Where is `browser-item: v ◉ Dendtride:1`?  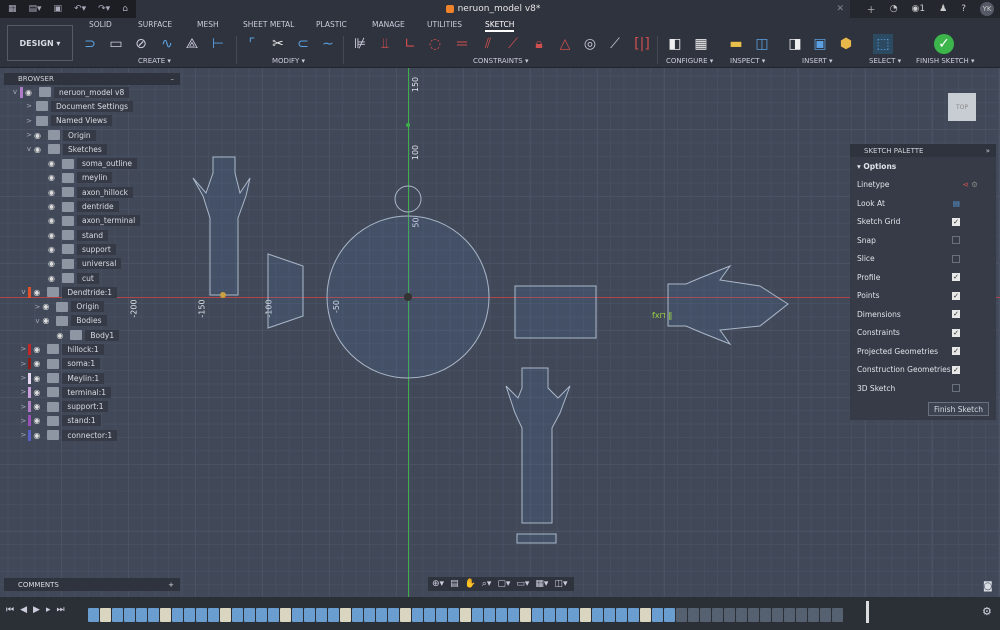
browser-item: v ◉ Dendtride:1 is located at coordinates (92, 292).